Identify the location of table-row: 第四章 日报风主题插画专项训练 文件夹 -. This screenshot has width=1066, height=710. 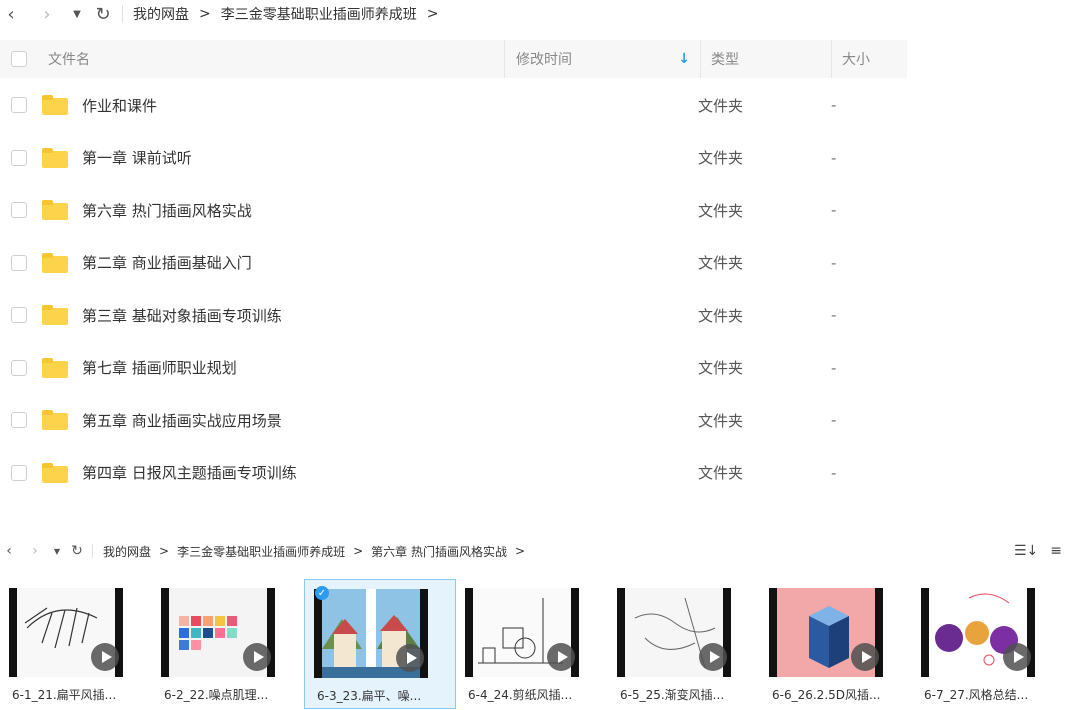
(453, 473).